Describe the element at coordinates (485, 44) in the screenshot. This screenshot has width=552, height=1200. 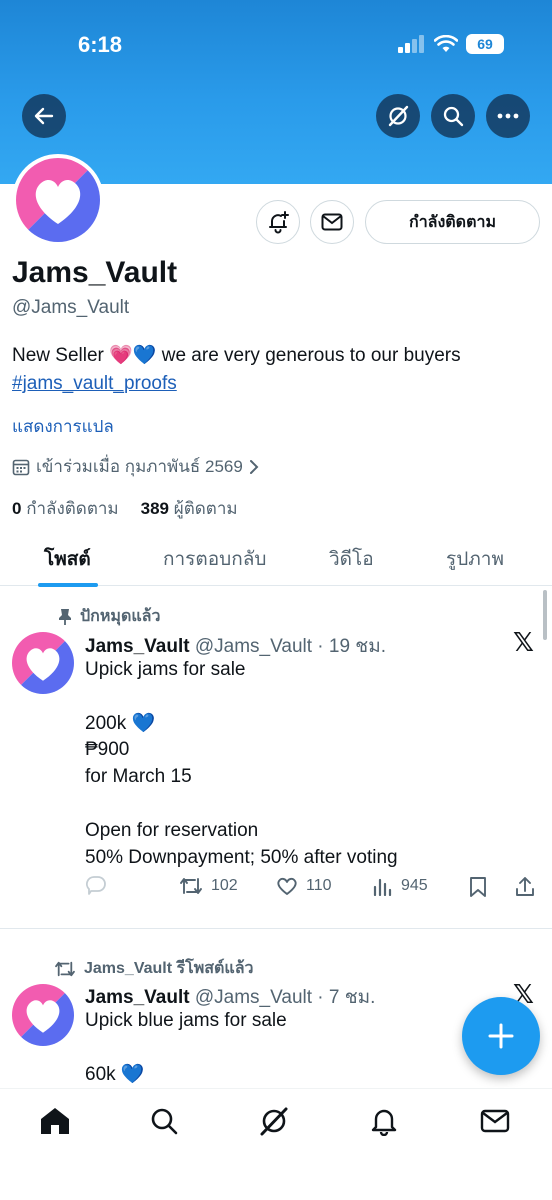
I see `battery-indicator: 69` at that location.